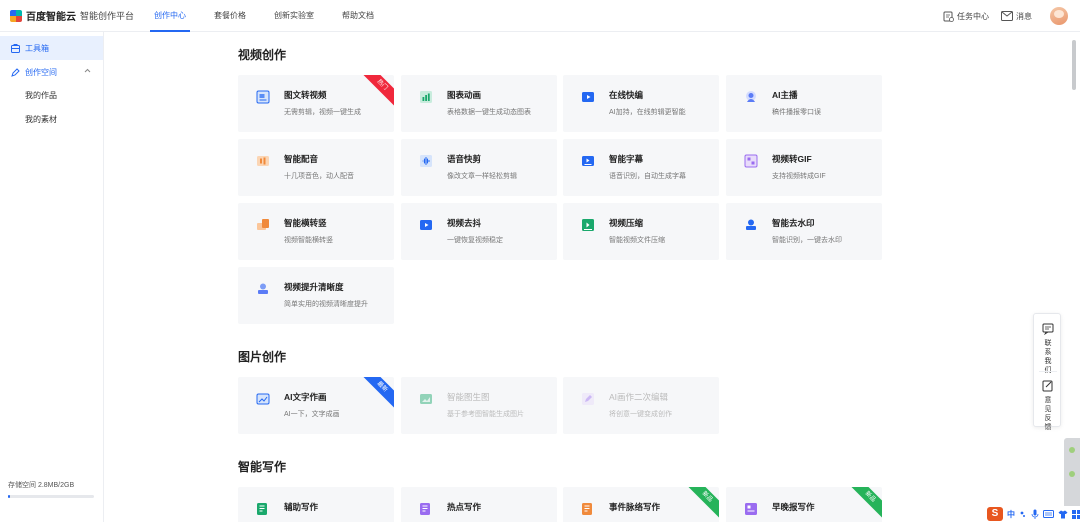  What do you see at coordinates (785, 95) in the screenshot?
I see `tool-card-title: AI主播` at bounding box center [785, 95].